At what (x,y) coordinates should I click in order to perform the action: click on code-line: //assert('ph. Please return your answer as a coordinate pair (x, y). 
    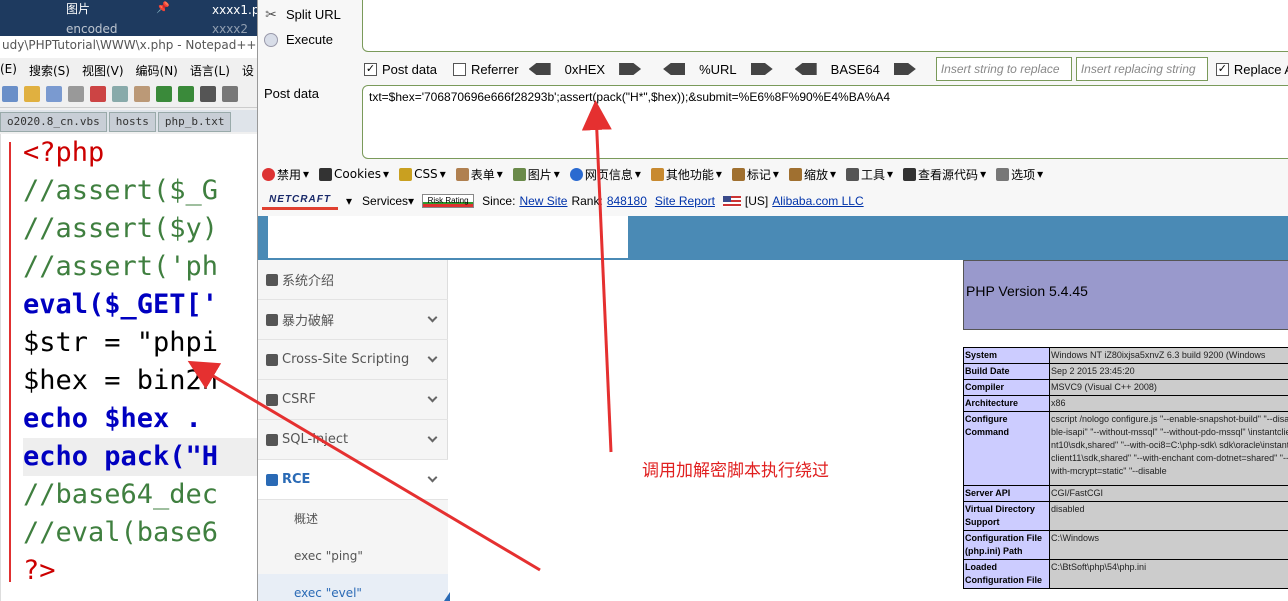
    Looking at the image, I should click on (121, 266).